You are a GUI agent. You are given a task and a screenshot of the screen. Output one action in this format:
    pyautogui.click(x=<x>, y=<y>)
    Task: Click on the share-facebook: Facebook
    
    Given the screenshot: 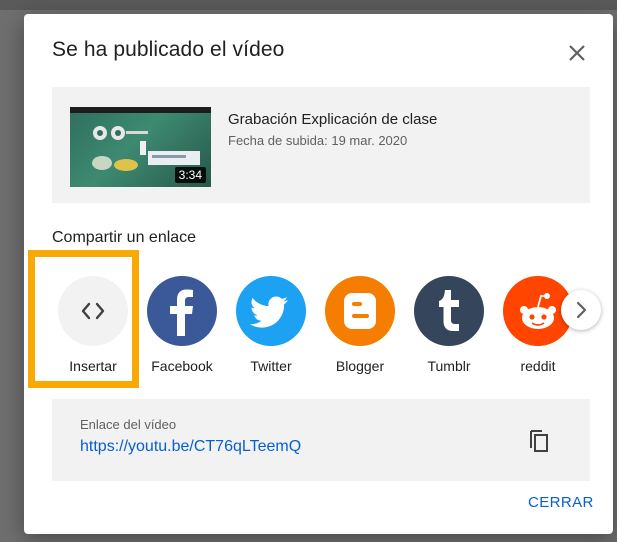 What is the action you would take?
    pyautogui.click(x=182, y=331)
    